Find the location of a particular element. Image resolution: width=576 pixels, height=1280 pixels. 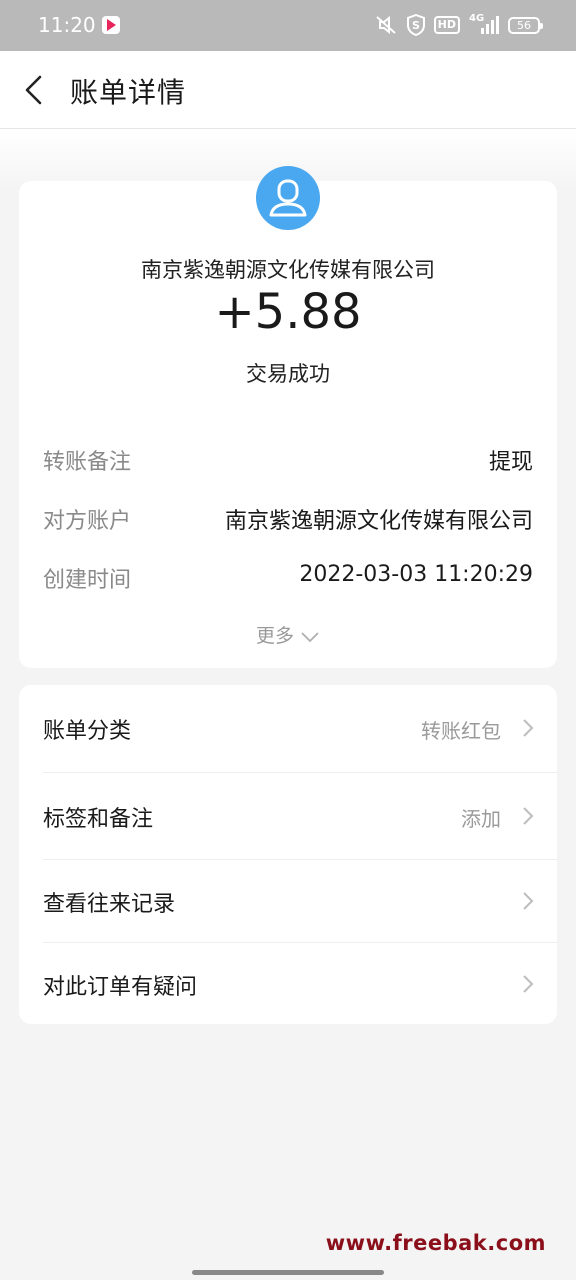

app-notification-icon is located at coordinates (111, 25).